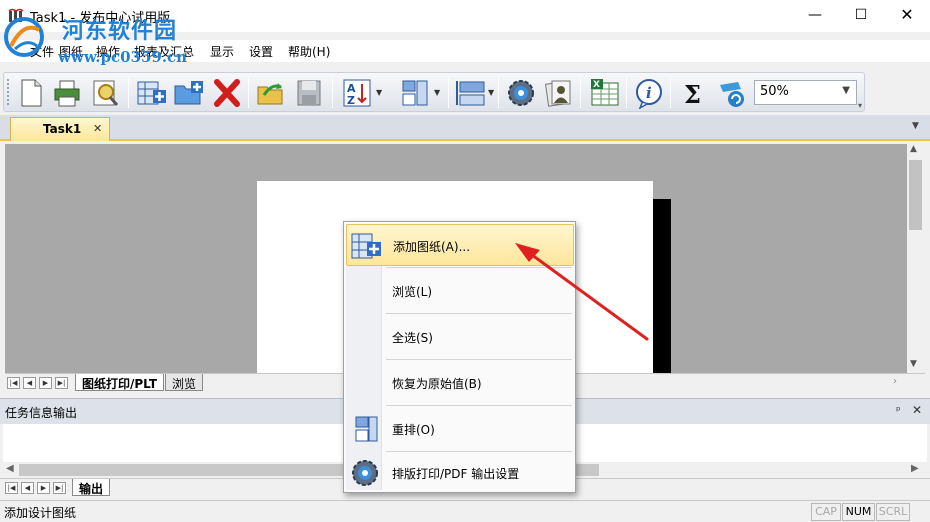  What do you see at coordinates (460, 291) in the screenshot?
I see `menu-item-browse: 浏览(L)` at bounding box center [460, 291].